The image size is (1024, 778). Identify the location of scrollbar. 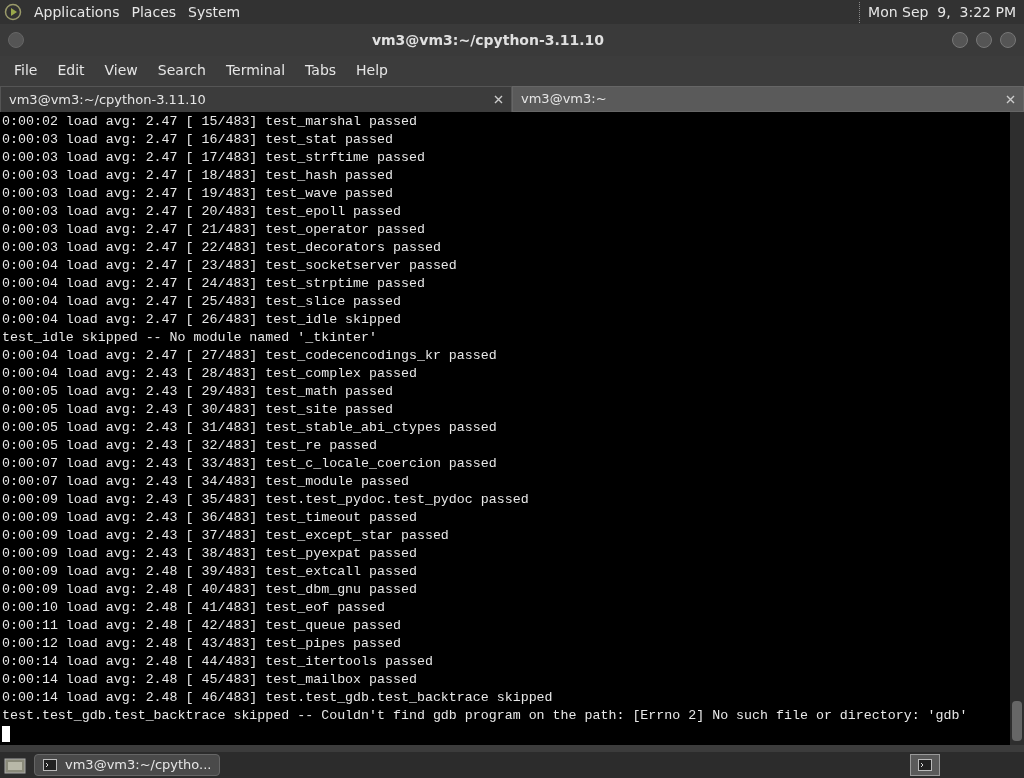
(1017, 428).